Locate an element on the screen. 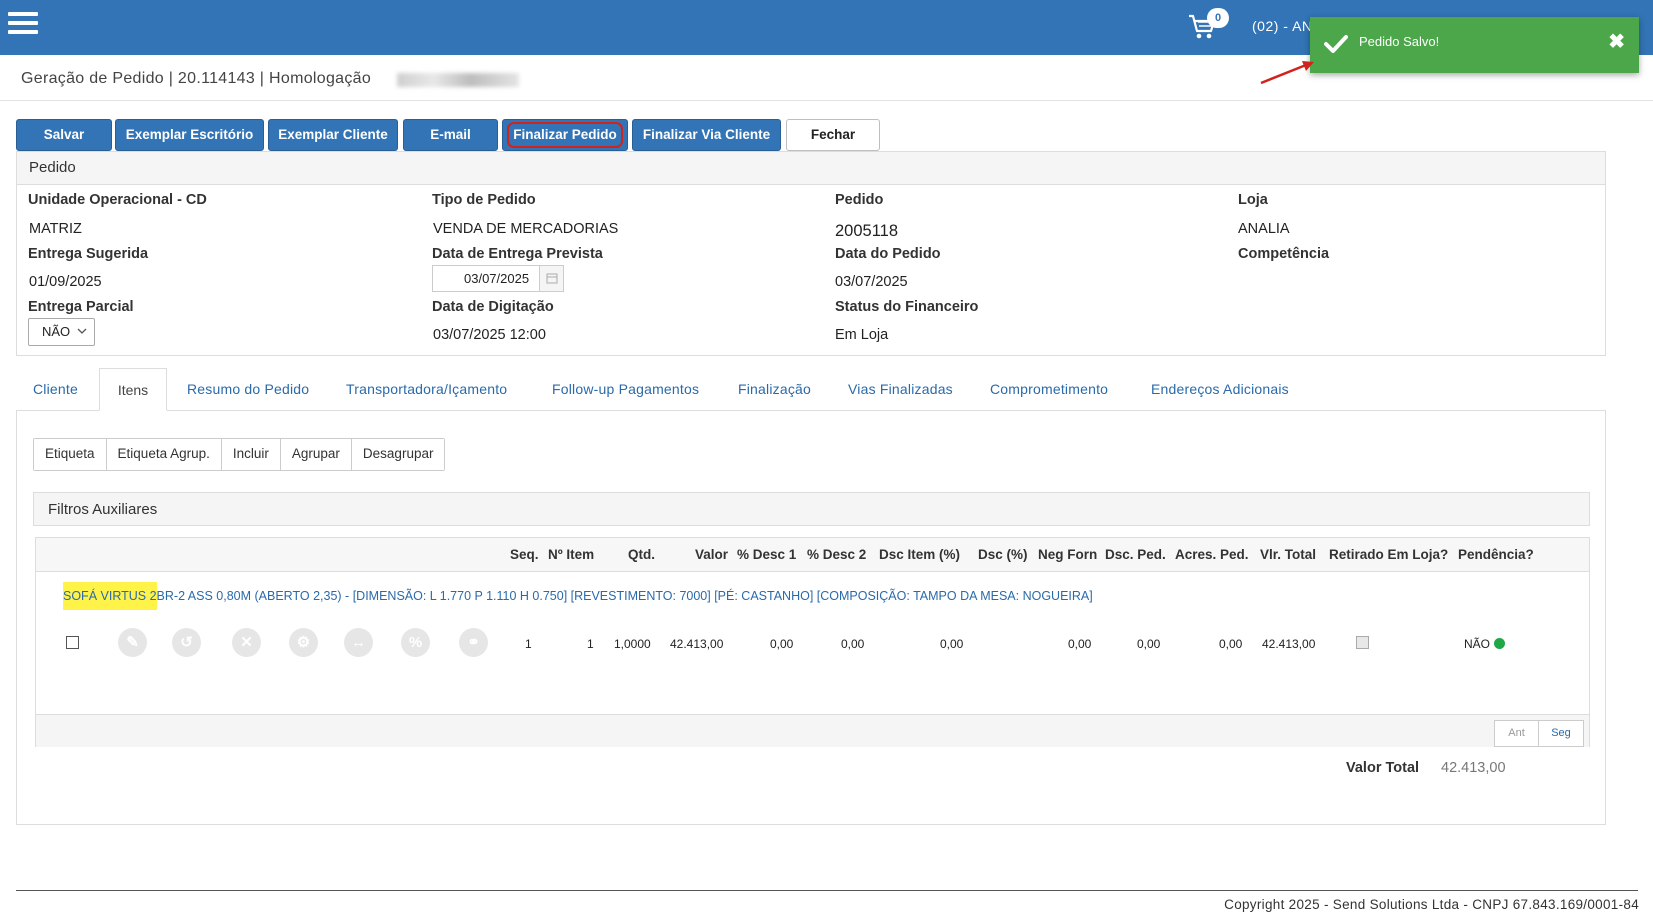 Image resolution: width=1653 pixels, height=915 pixels. cell-n-item: 1 is located at coordinates (590, 644).